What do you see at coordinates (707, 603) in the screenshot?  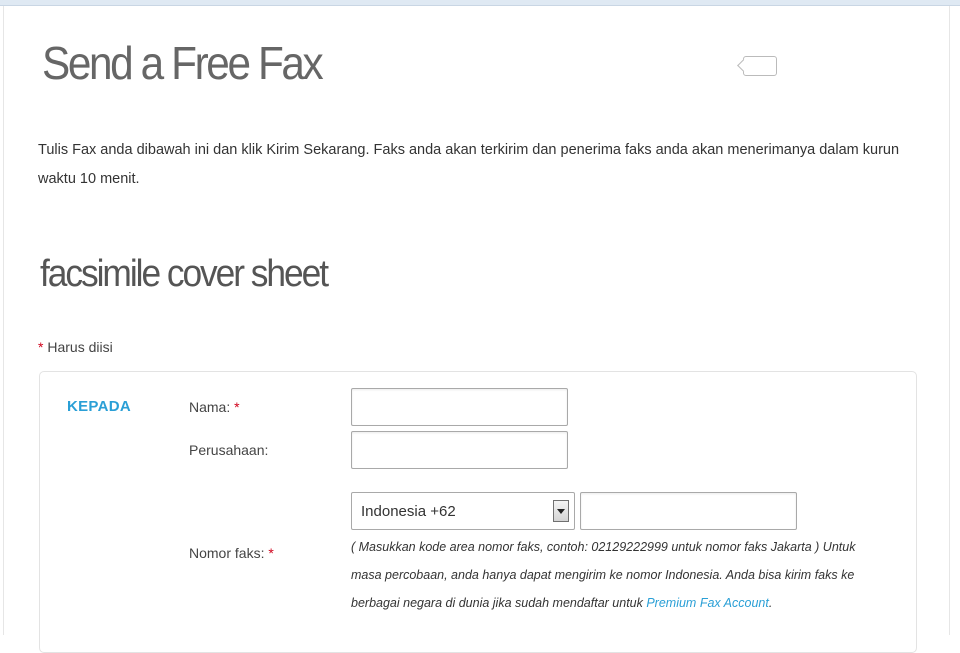 I see `premium-fax-account-link: Premium Fax Account` at bounding box center [707, 603].